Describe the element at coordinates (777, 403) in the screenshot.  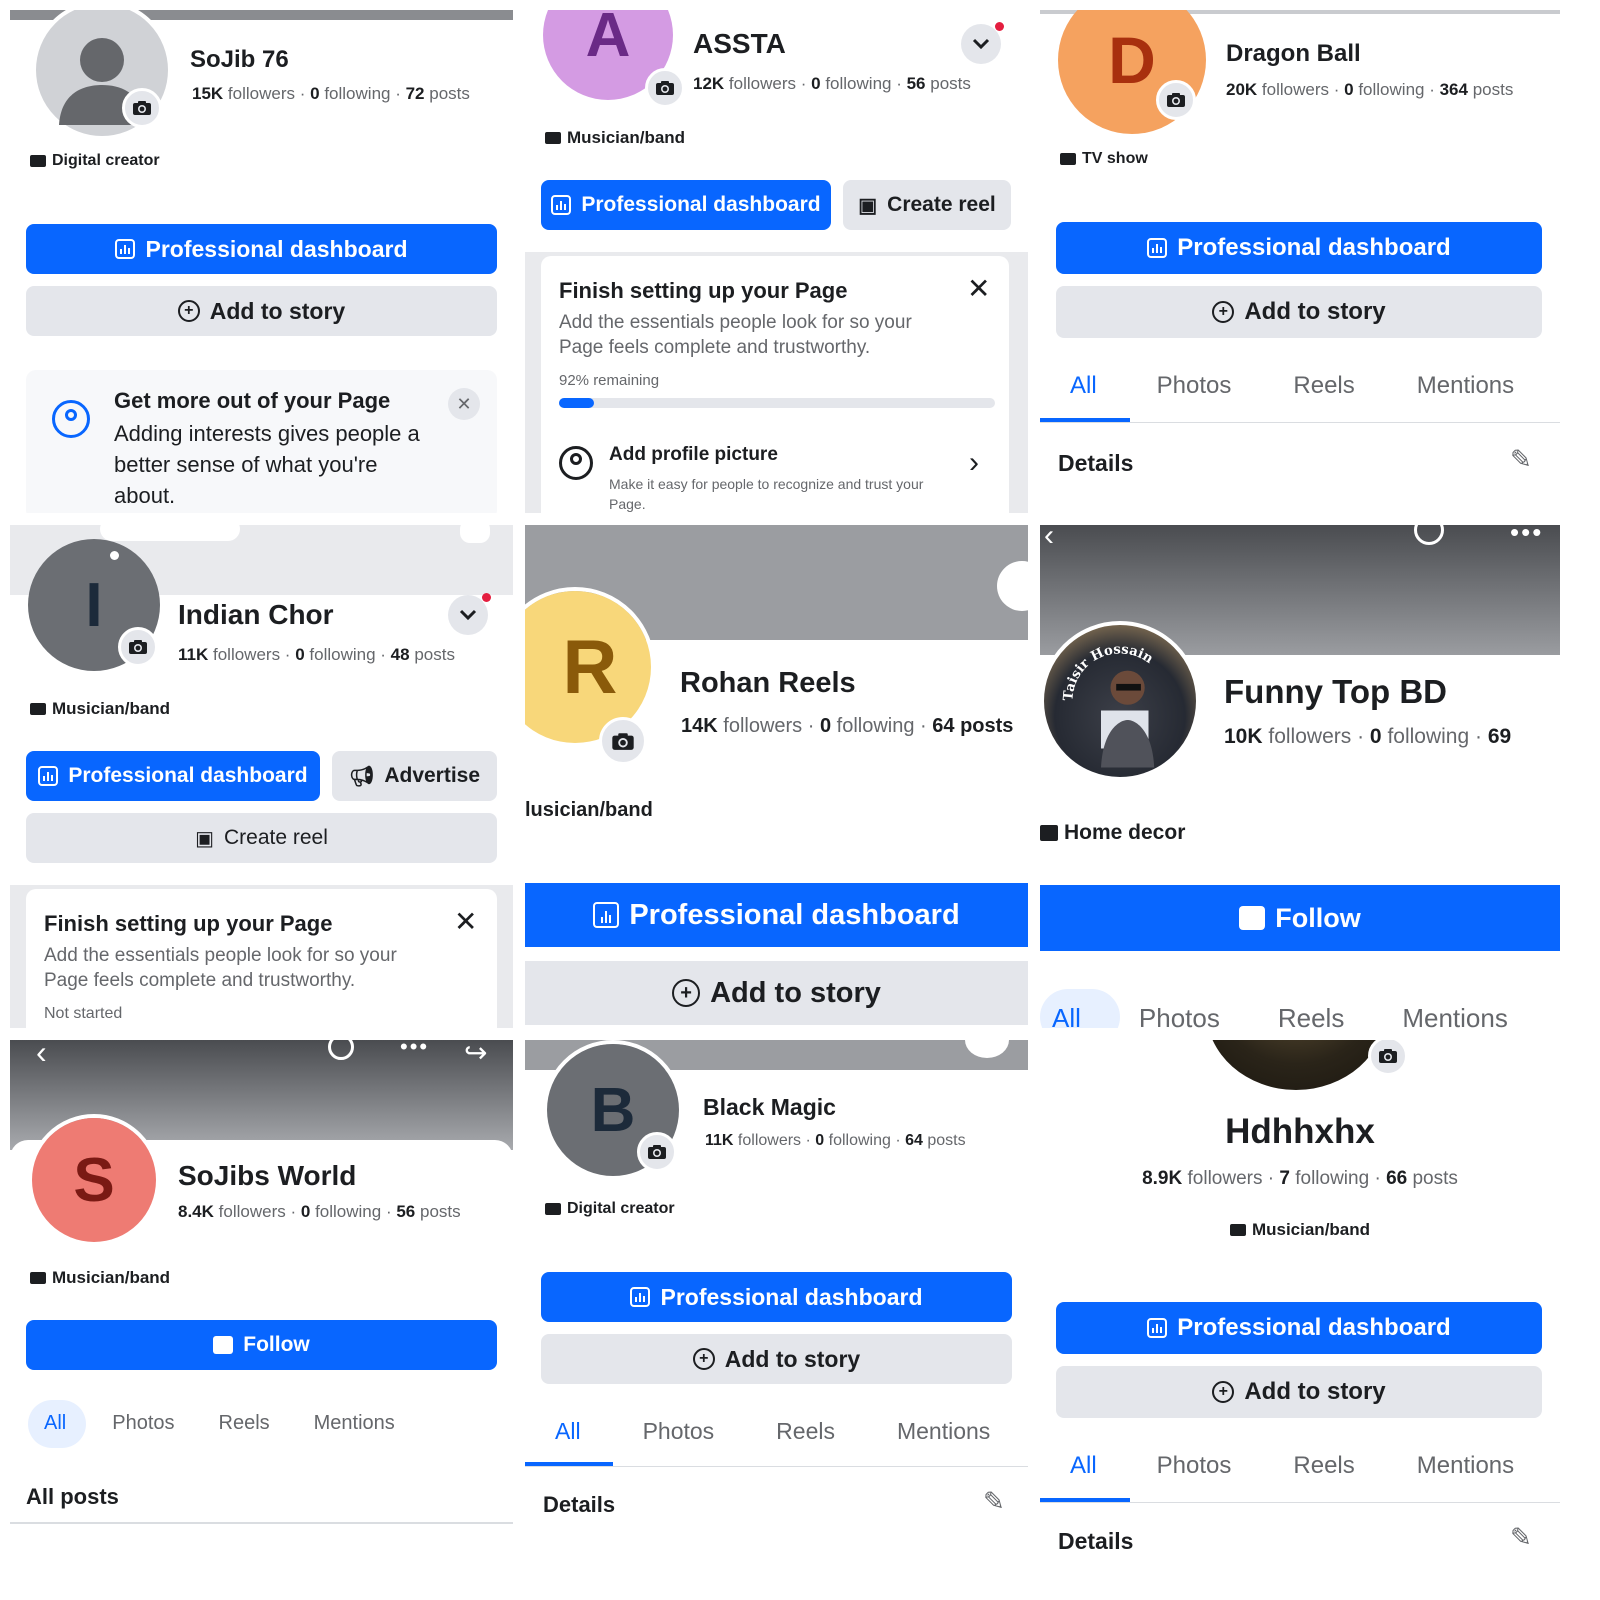
I see `progress-bar` at that location.